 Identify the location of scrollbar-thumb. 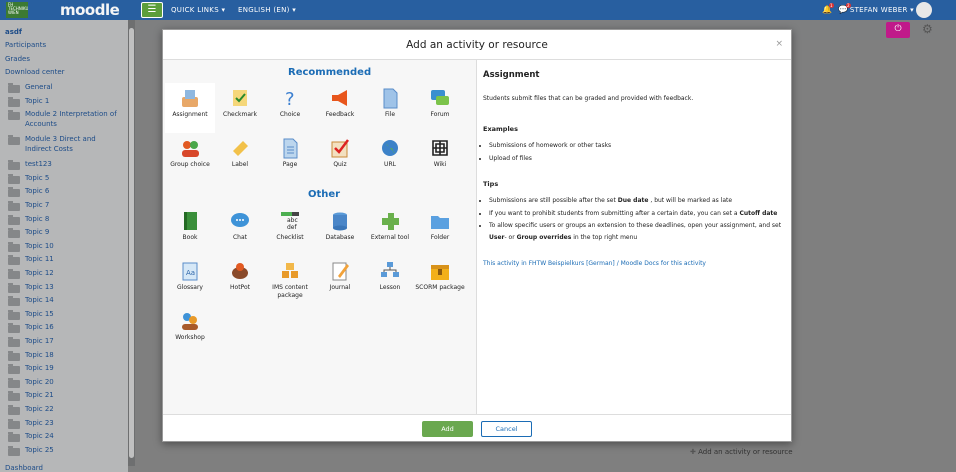
(131, 243).